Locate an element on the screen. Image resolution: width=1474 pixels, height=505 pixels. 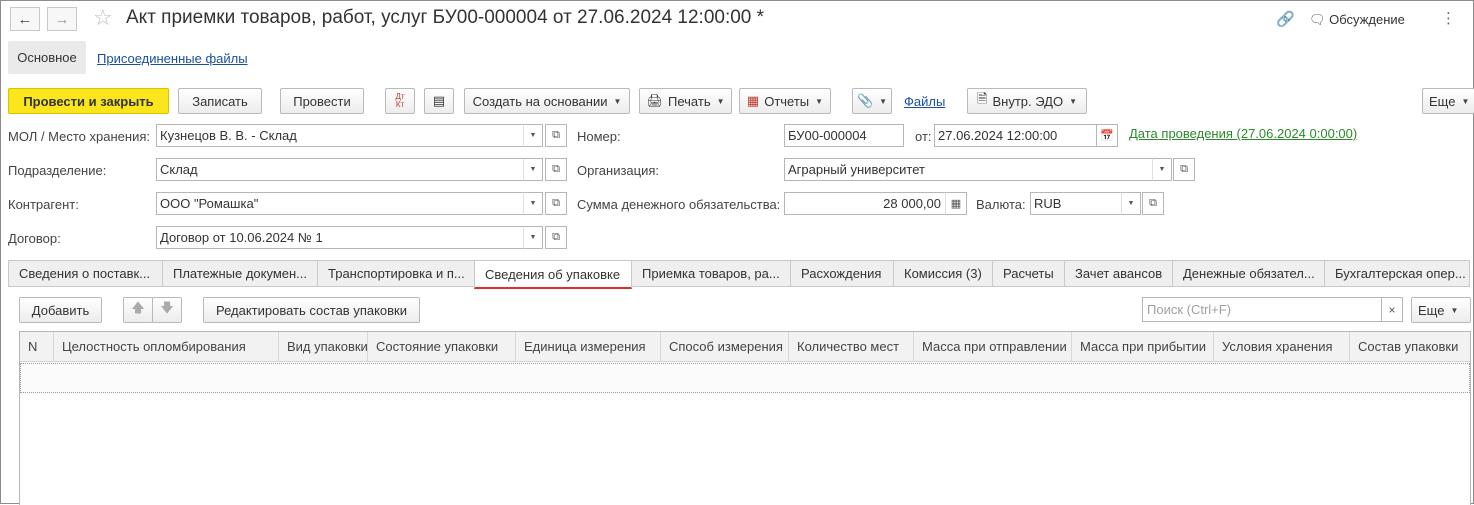
arrow-right-icon: → is located at coordinates (62, 19).